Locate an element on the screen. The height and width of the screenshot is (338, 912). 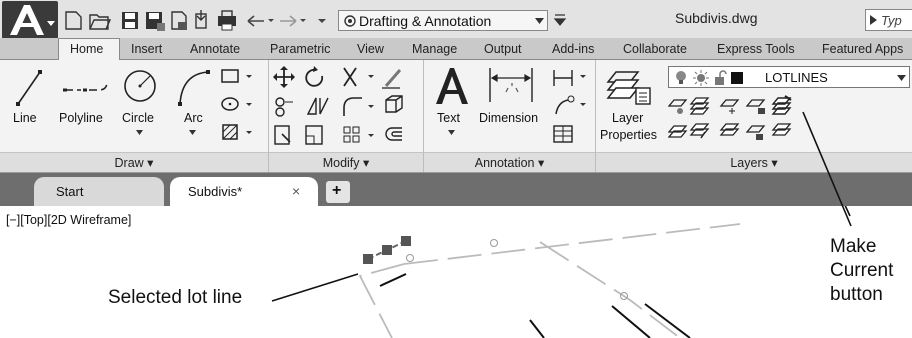
make-current-callout: button is located at coordinates (856, 294).